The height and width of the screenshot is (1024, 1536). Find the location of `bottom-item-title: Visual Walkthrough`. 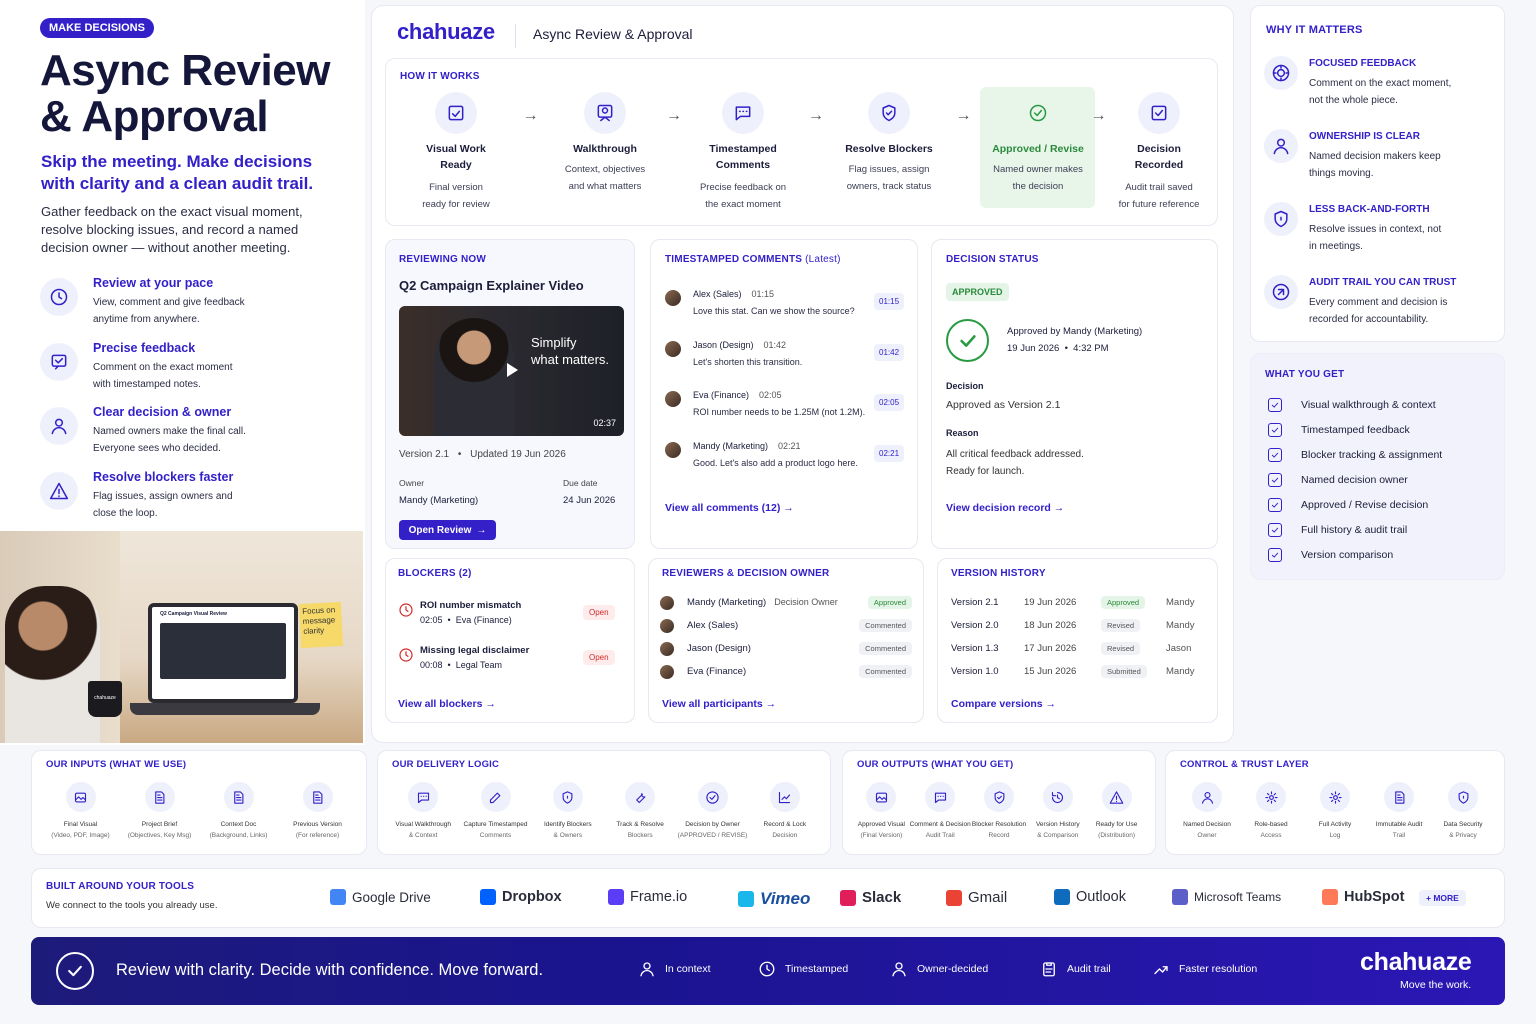

bottom-item-title: Visual Walkthrough is located at coordinates (423, 824).